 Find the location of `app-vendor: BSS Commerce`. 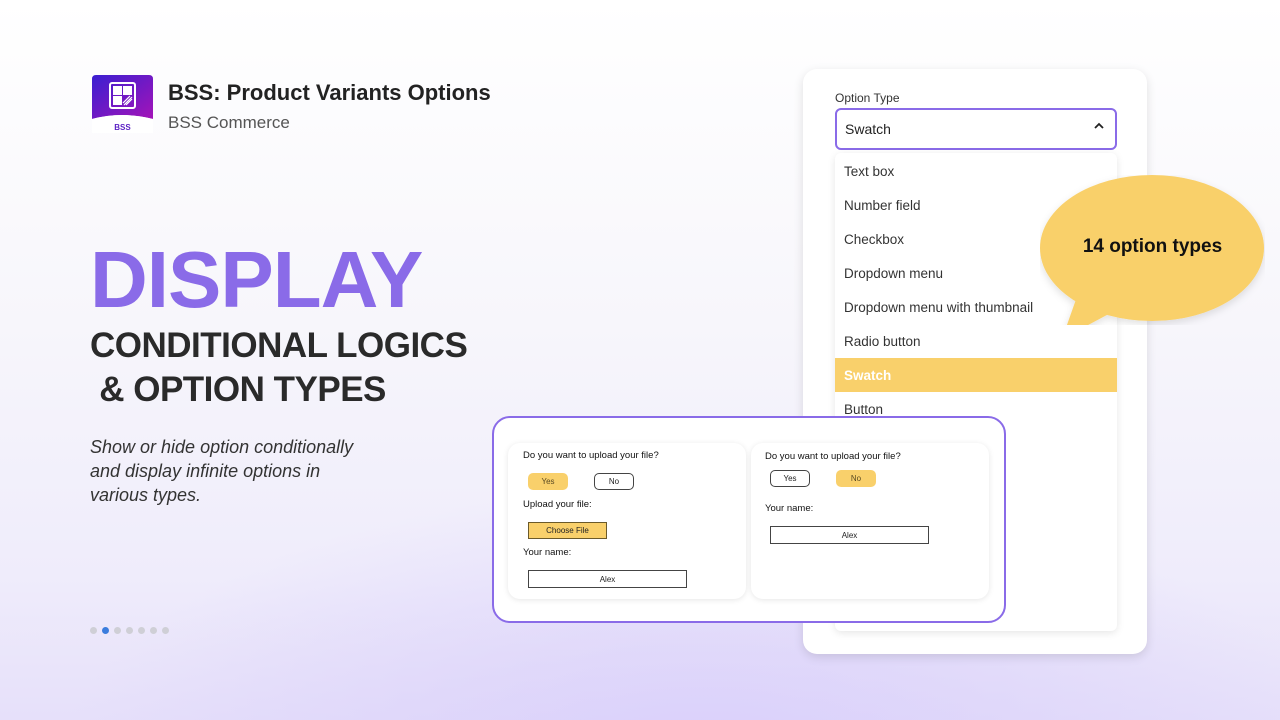

app-vendor: BSS Commerce is located at coordinates (229, 122).